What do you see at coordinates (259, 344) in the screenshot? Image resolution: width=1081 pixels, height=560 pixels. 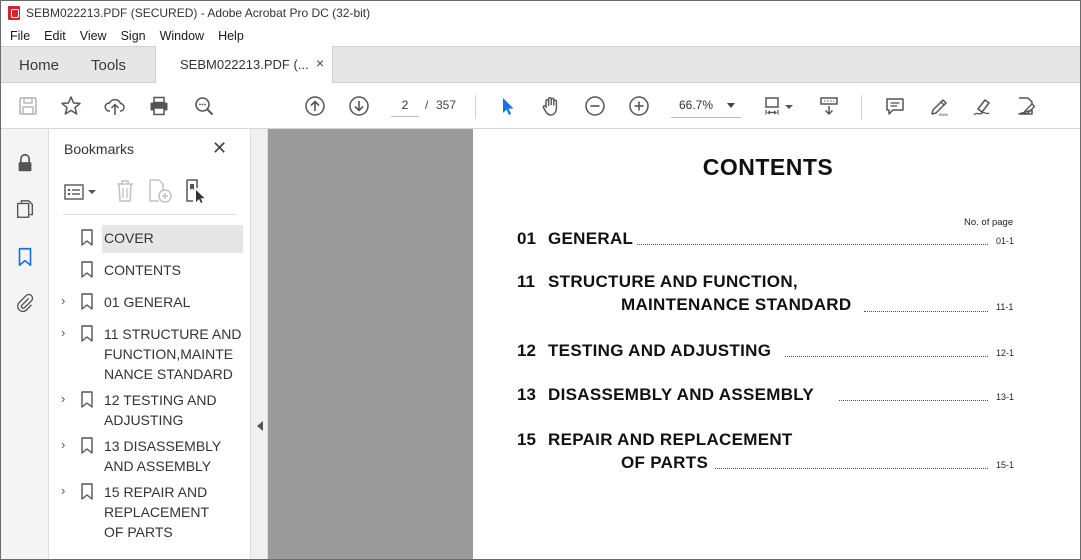 I see `panel-splitter` at bounding box center [259, 344].